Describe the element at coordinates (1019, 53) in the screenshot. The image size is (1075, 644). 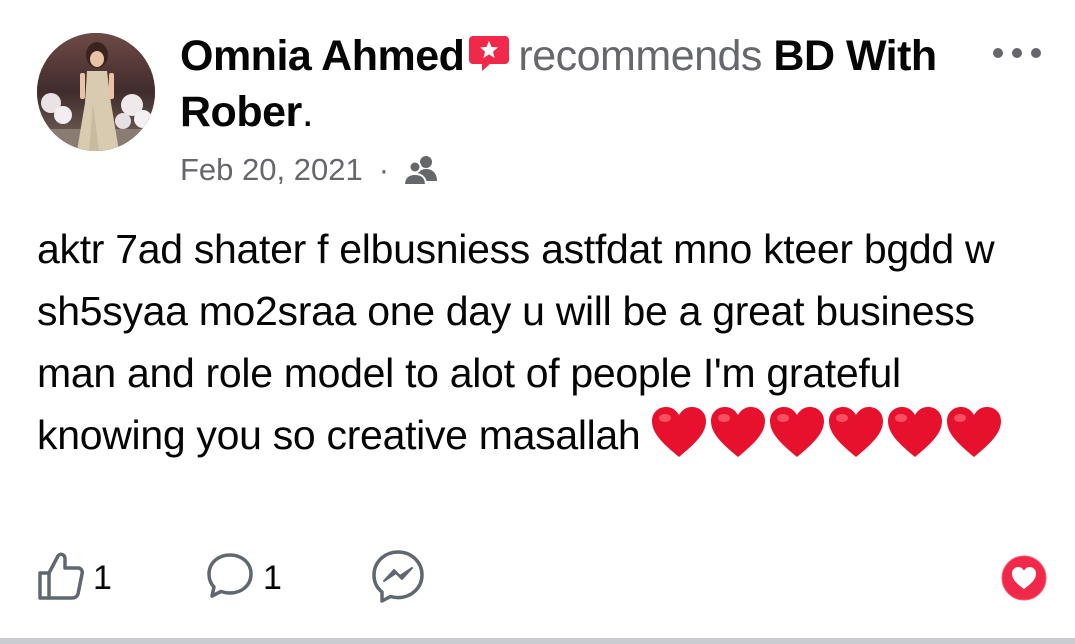
I see `more-options-icon` at that location.